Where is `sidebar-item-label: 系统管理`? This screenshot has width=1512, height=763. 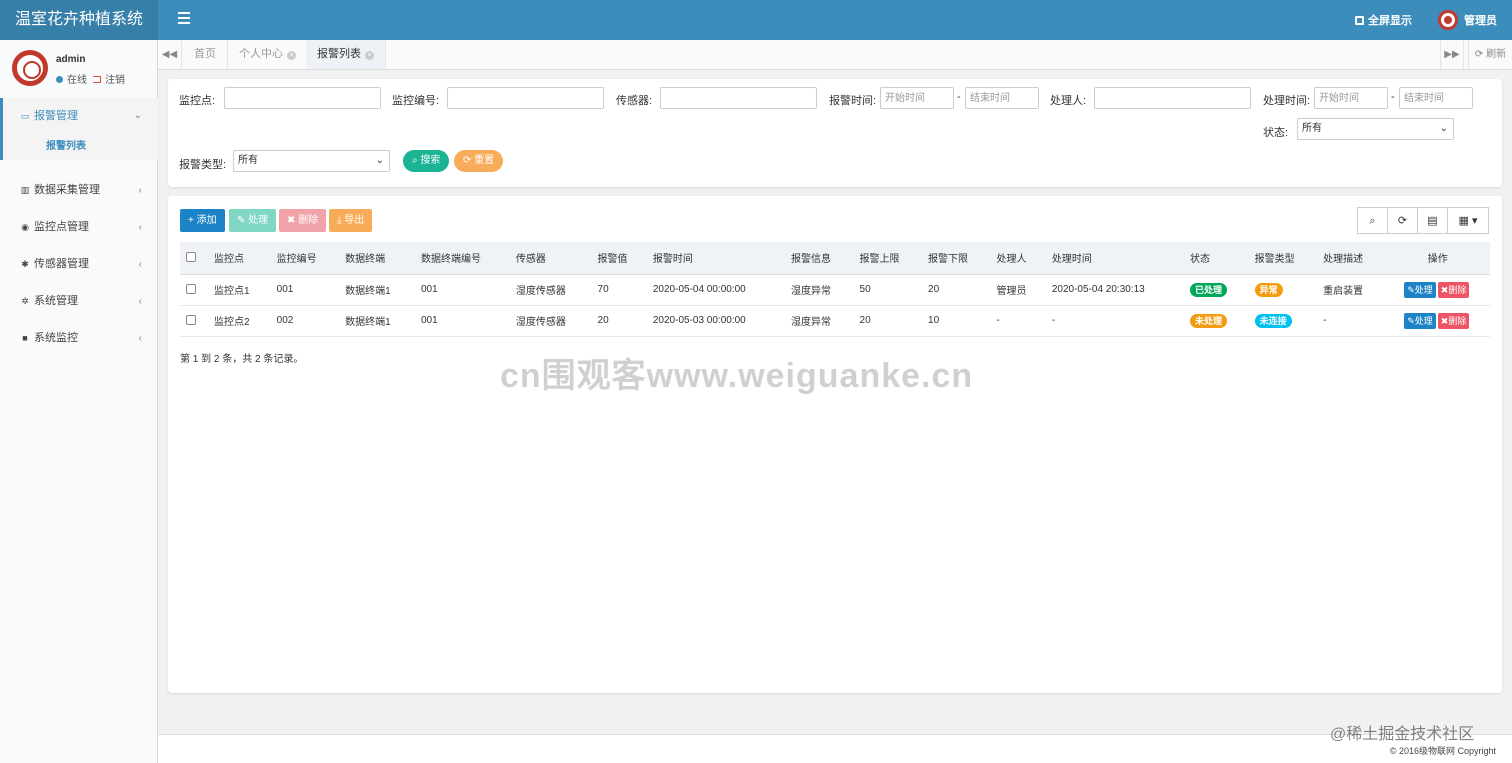 sidebar-item-label: 系统管理 is located at coordinates (56, 301).